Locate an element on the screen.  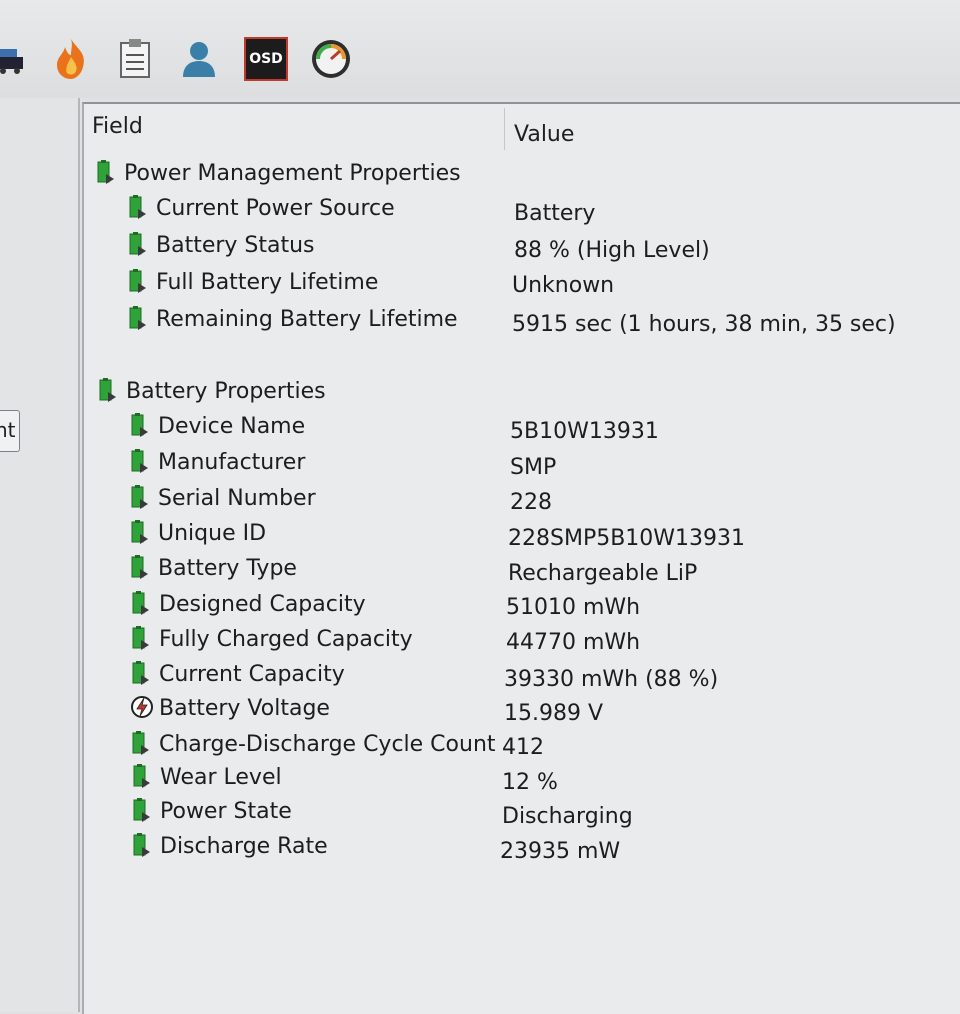
table-row: Manufacturer SMP is located at coordinates (522, 462).